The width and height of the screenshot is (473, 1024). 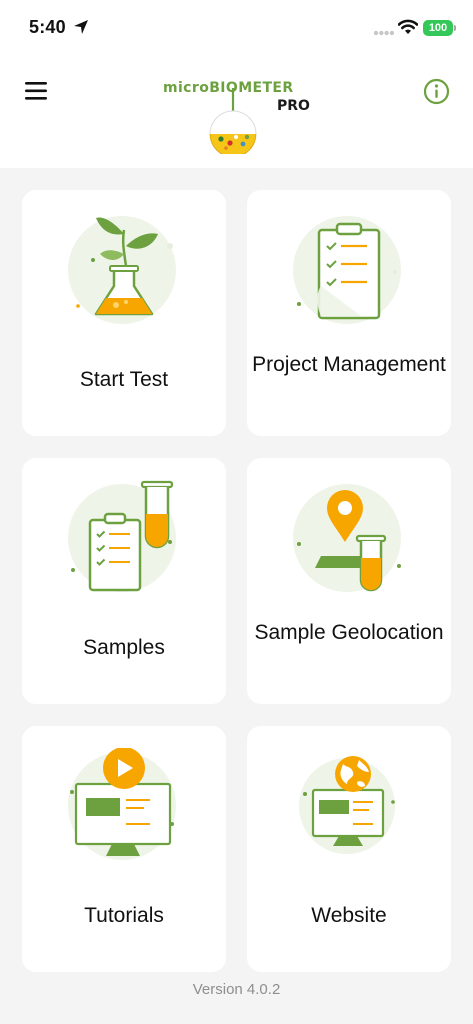 I want to click on tile-label: Website, so click(x=349, y=915).